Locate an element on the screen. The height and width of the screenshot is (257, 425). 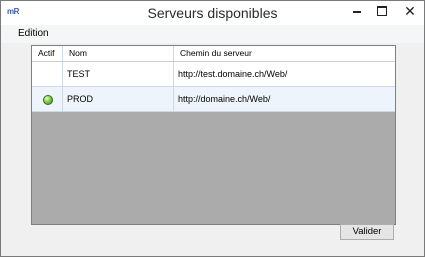
menu-bar: Edition is located at coordinates (212, 34).